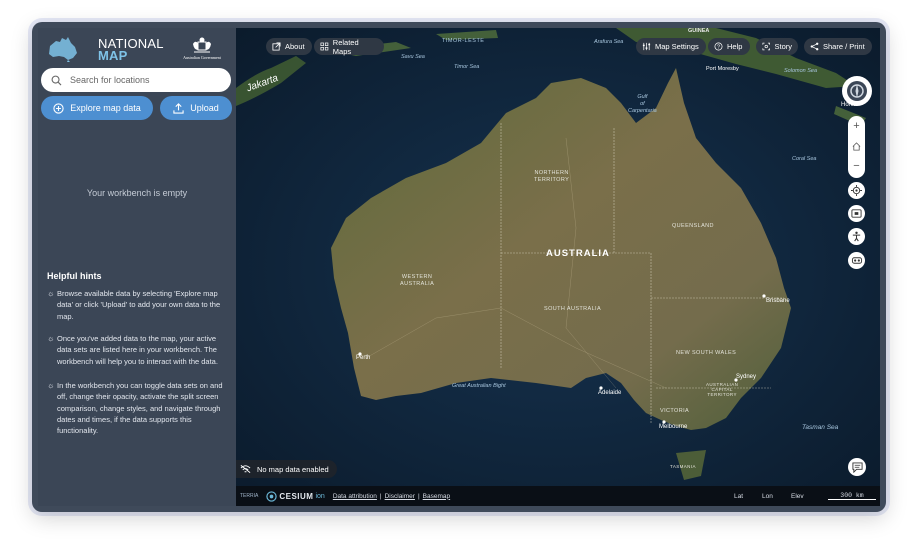 The image size is (917, 552). Describe the element at coordinates (722, 69) in the screenshot. I see `city-label: Port Moresby` at that location.